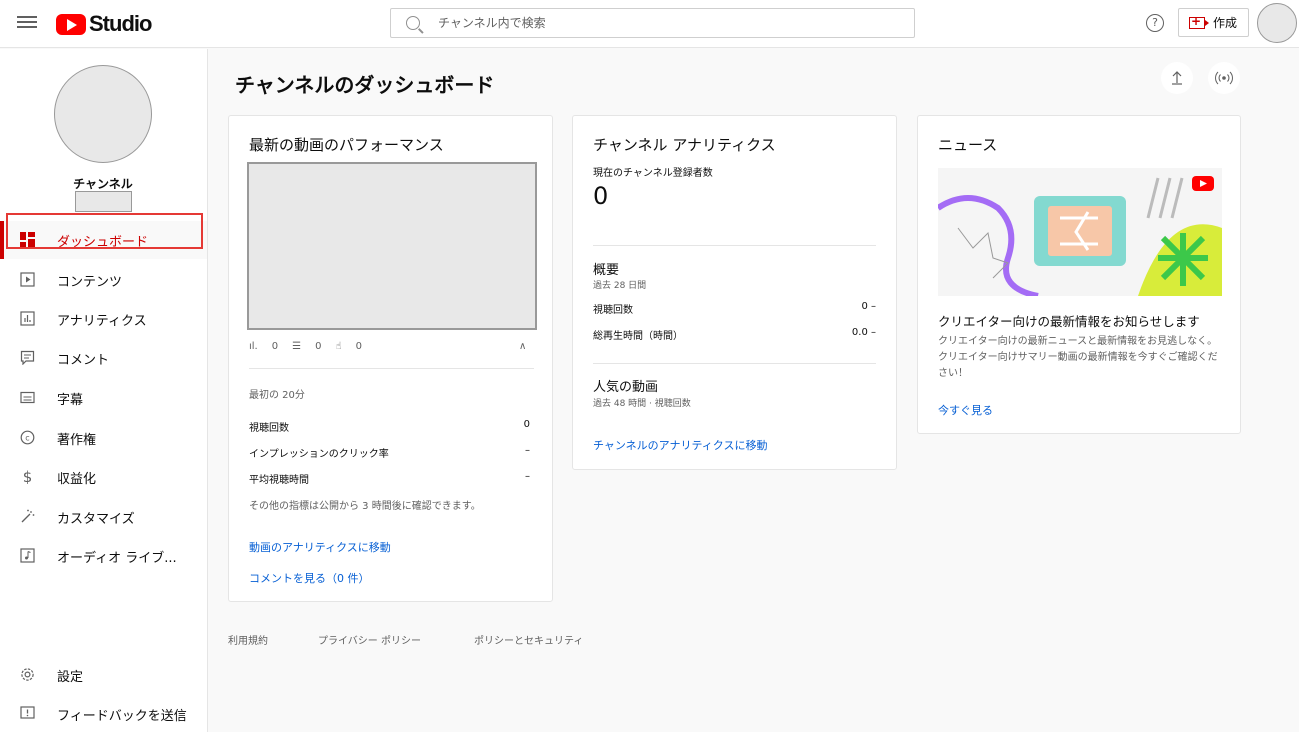 The width and height of the screenshot is (1299, 732). I want to click on summary-period: 過去 28 日間, so click(620, 286).